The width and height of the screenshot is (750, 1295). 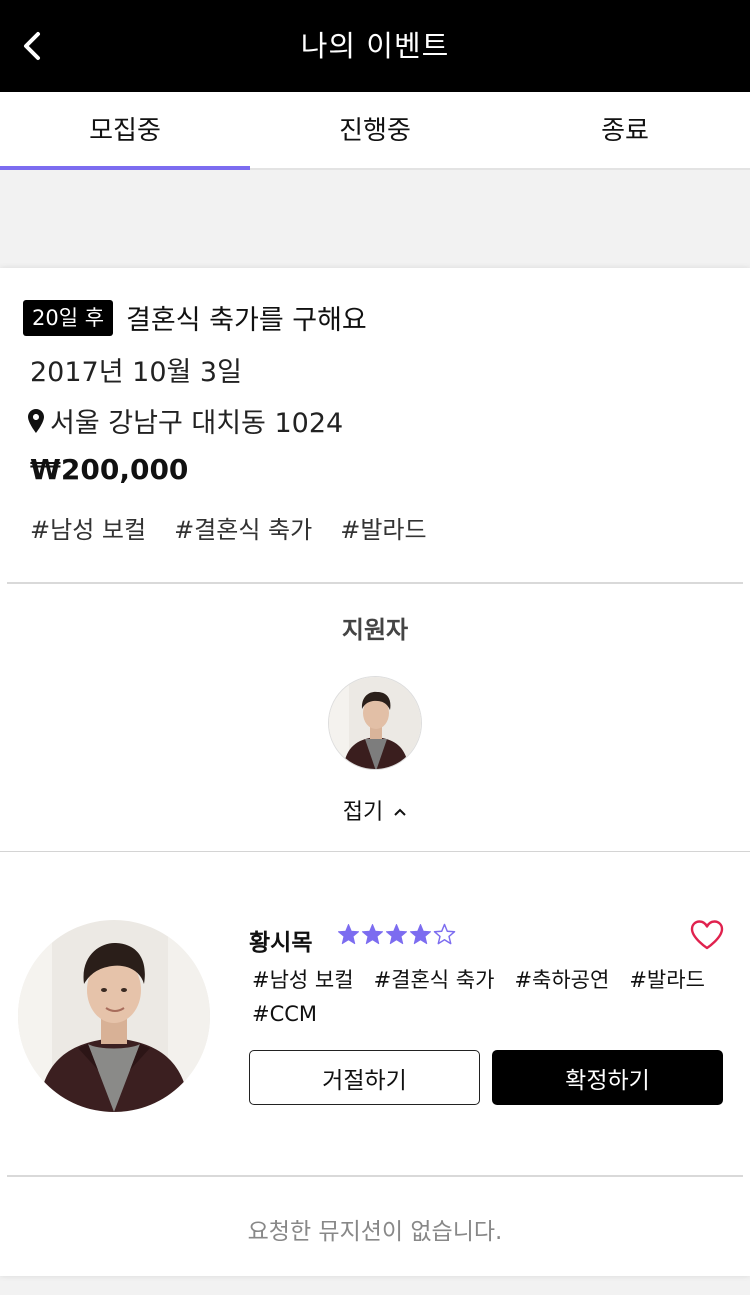 What do you see at coordinates (383, 530) in the screenshot?
I see `event-tag: #발라드` at bounding box center [383, 530].